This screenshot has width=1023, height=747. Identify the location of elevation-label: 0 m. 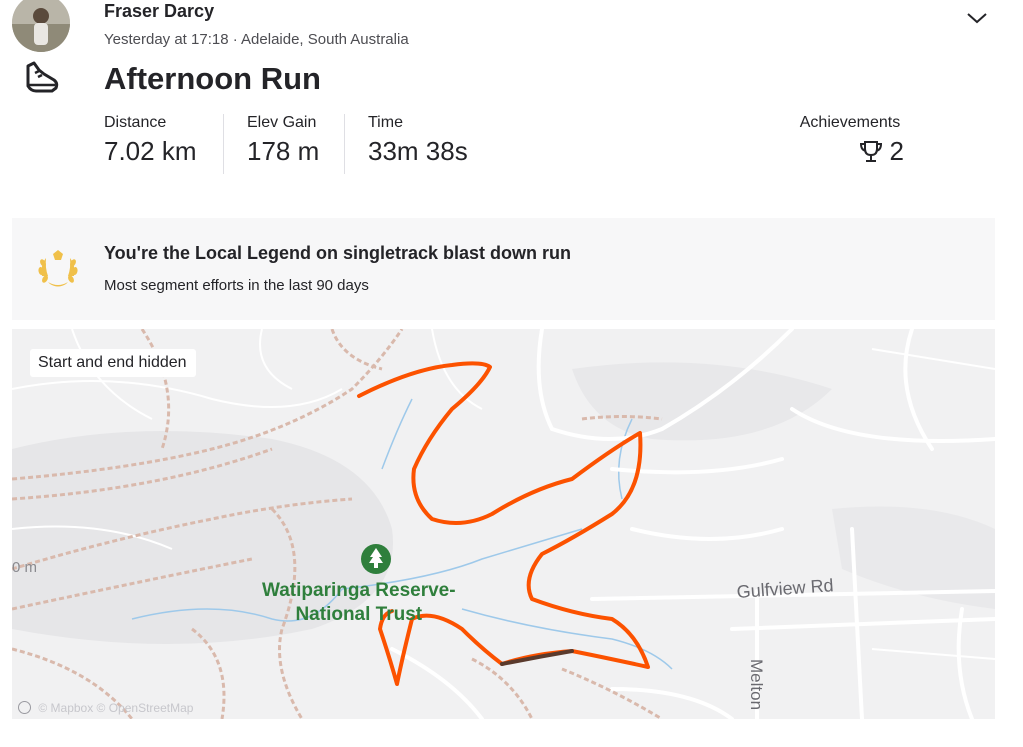
(25, 567).